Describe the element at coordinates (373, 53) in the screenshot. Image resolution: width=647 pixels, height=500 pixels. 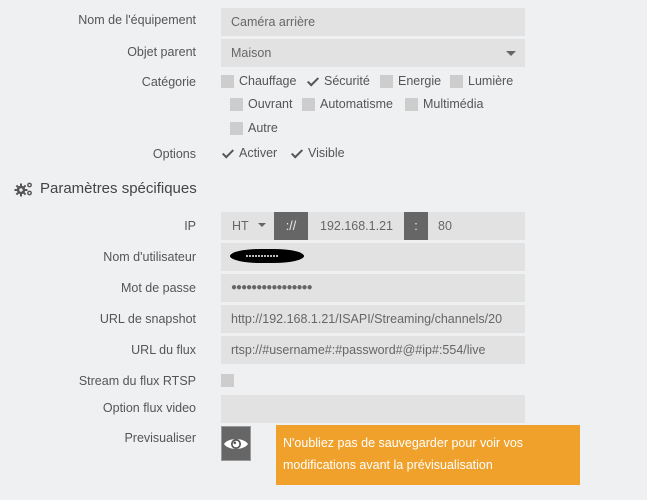
I see `parent-object-select: Maison` at that location.